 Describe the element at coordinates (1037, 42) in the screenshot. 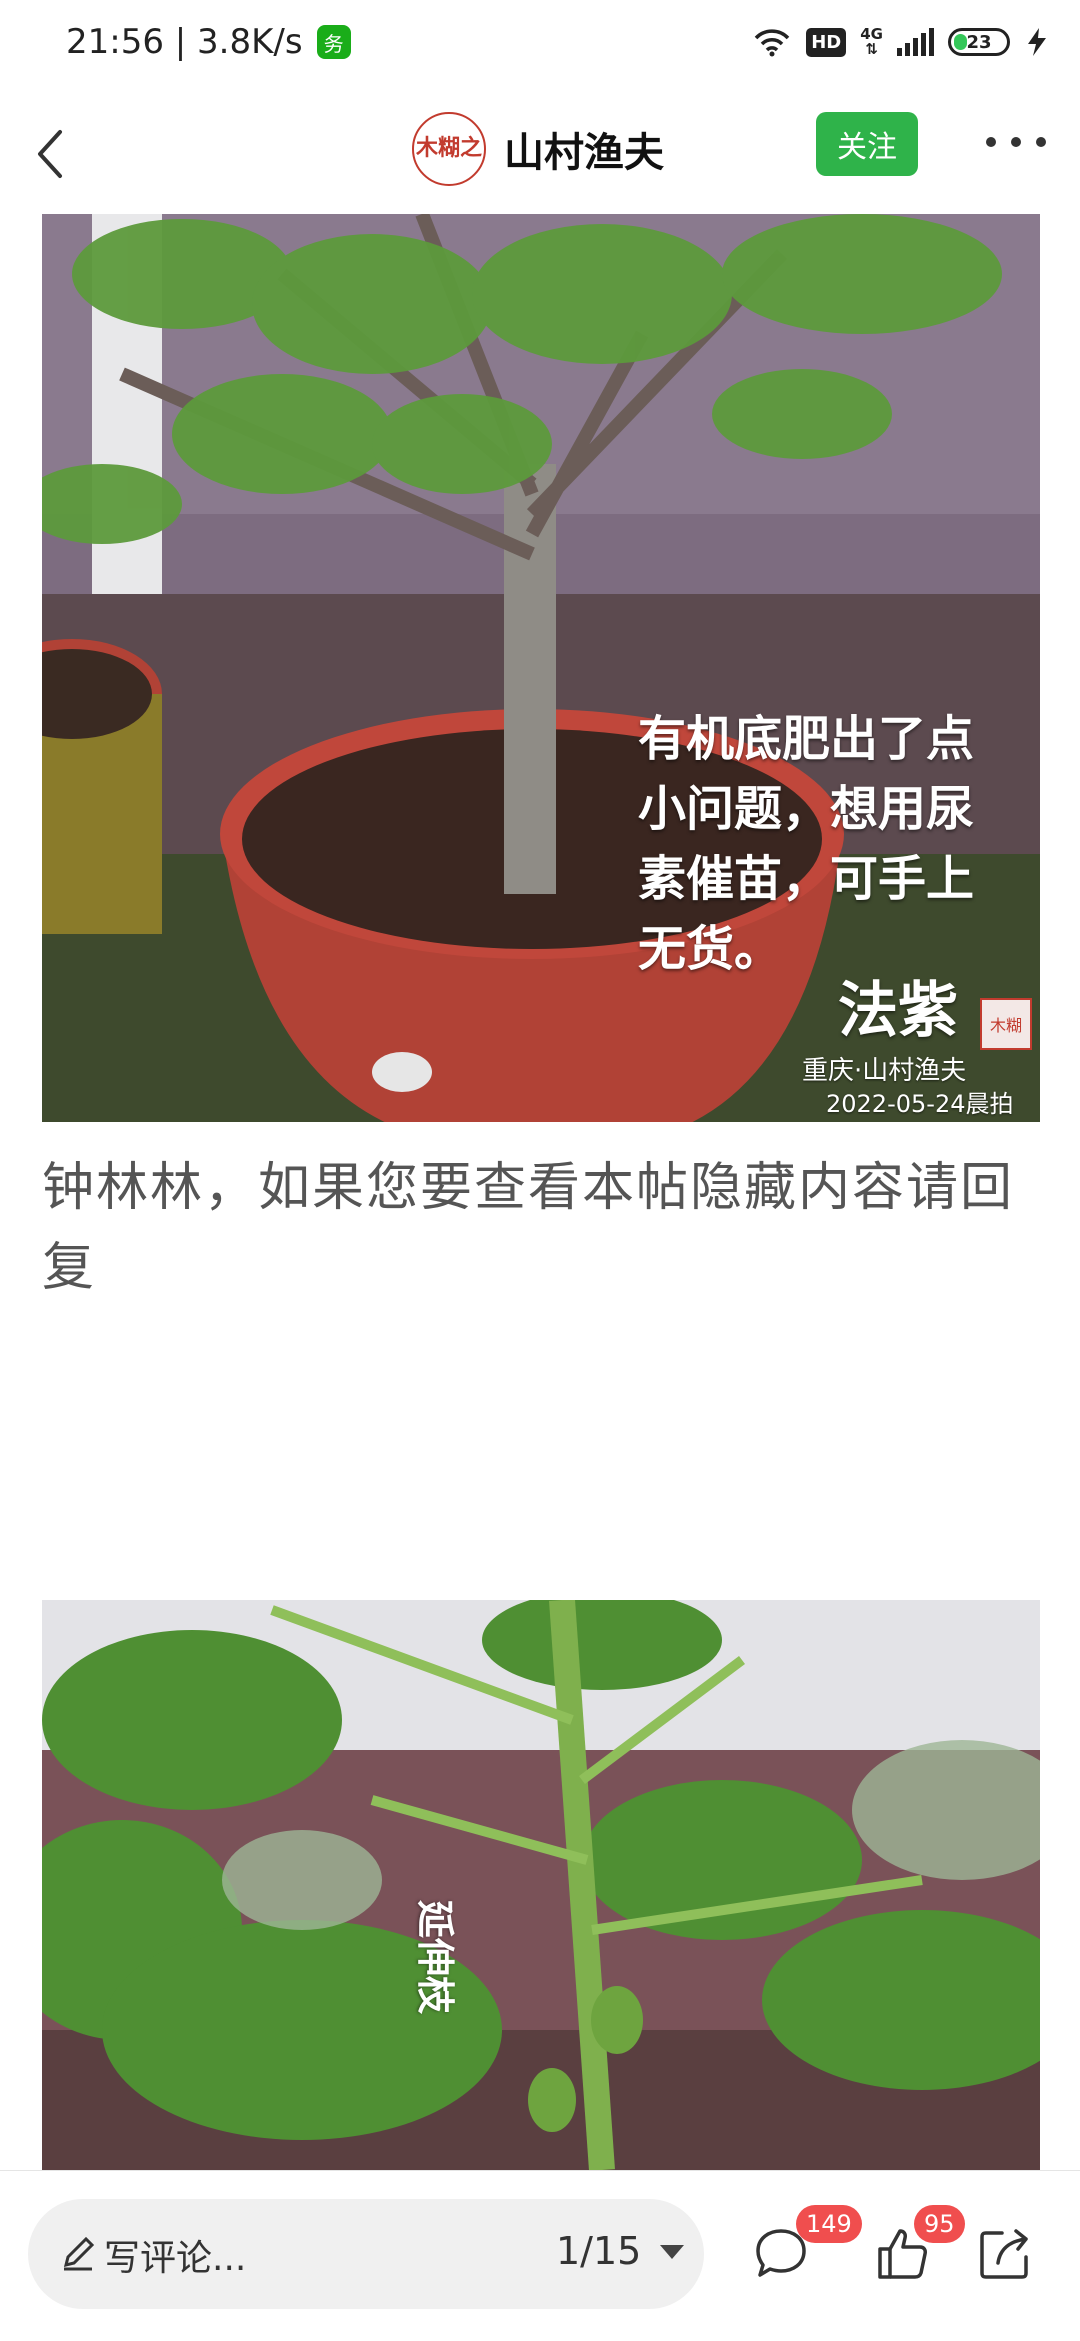

I see `charging-icon` at that location.